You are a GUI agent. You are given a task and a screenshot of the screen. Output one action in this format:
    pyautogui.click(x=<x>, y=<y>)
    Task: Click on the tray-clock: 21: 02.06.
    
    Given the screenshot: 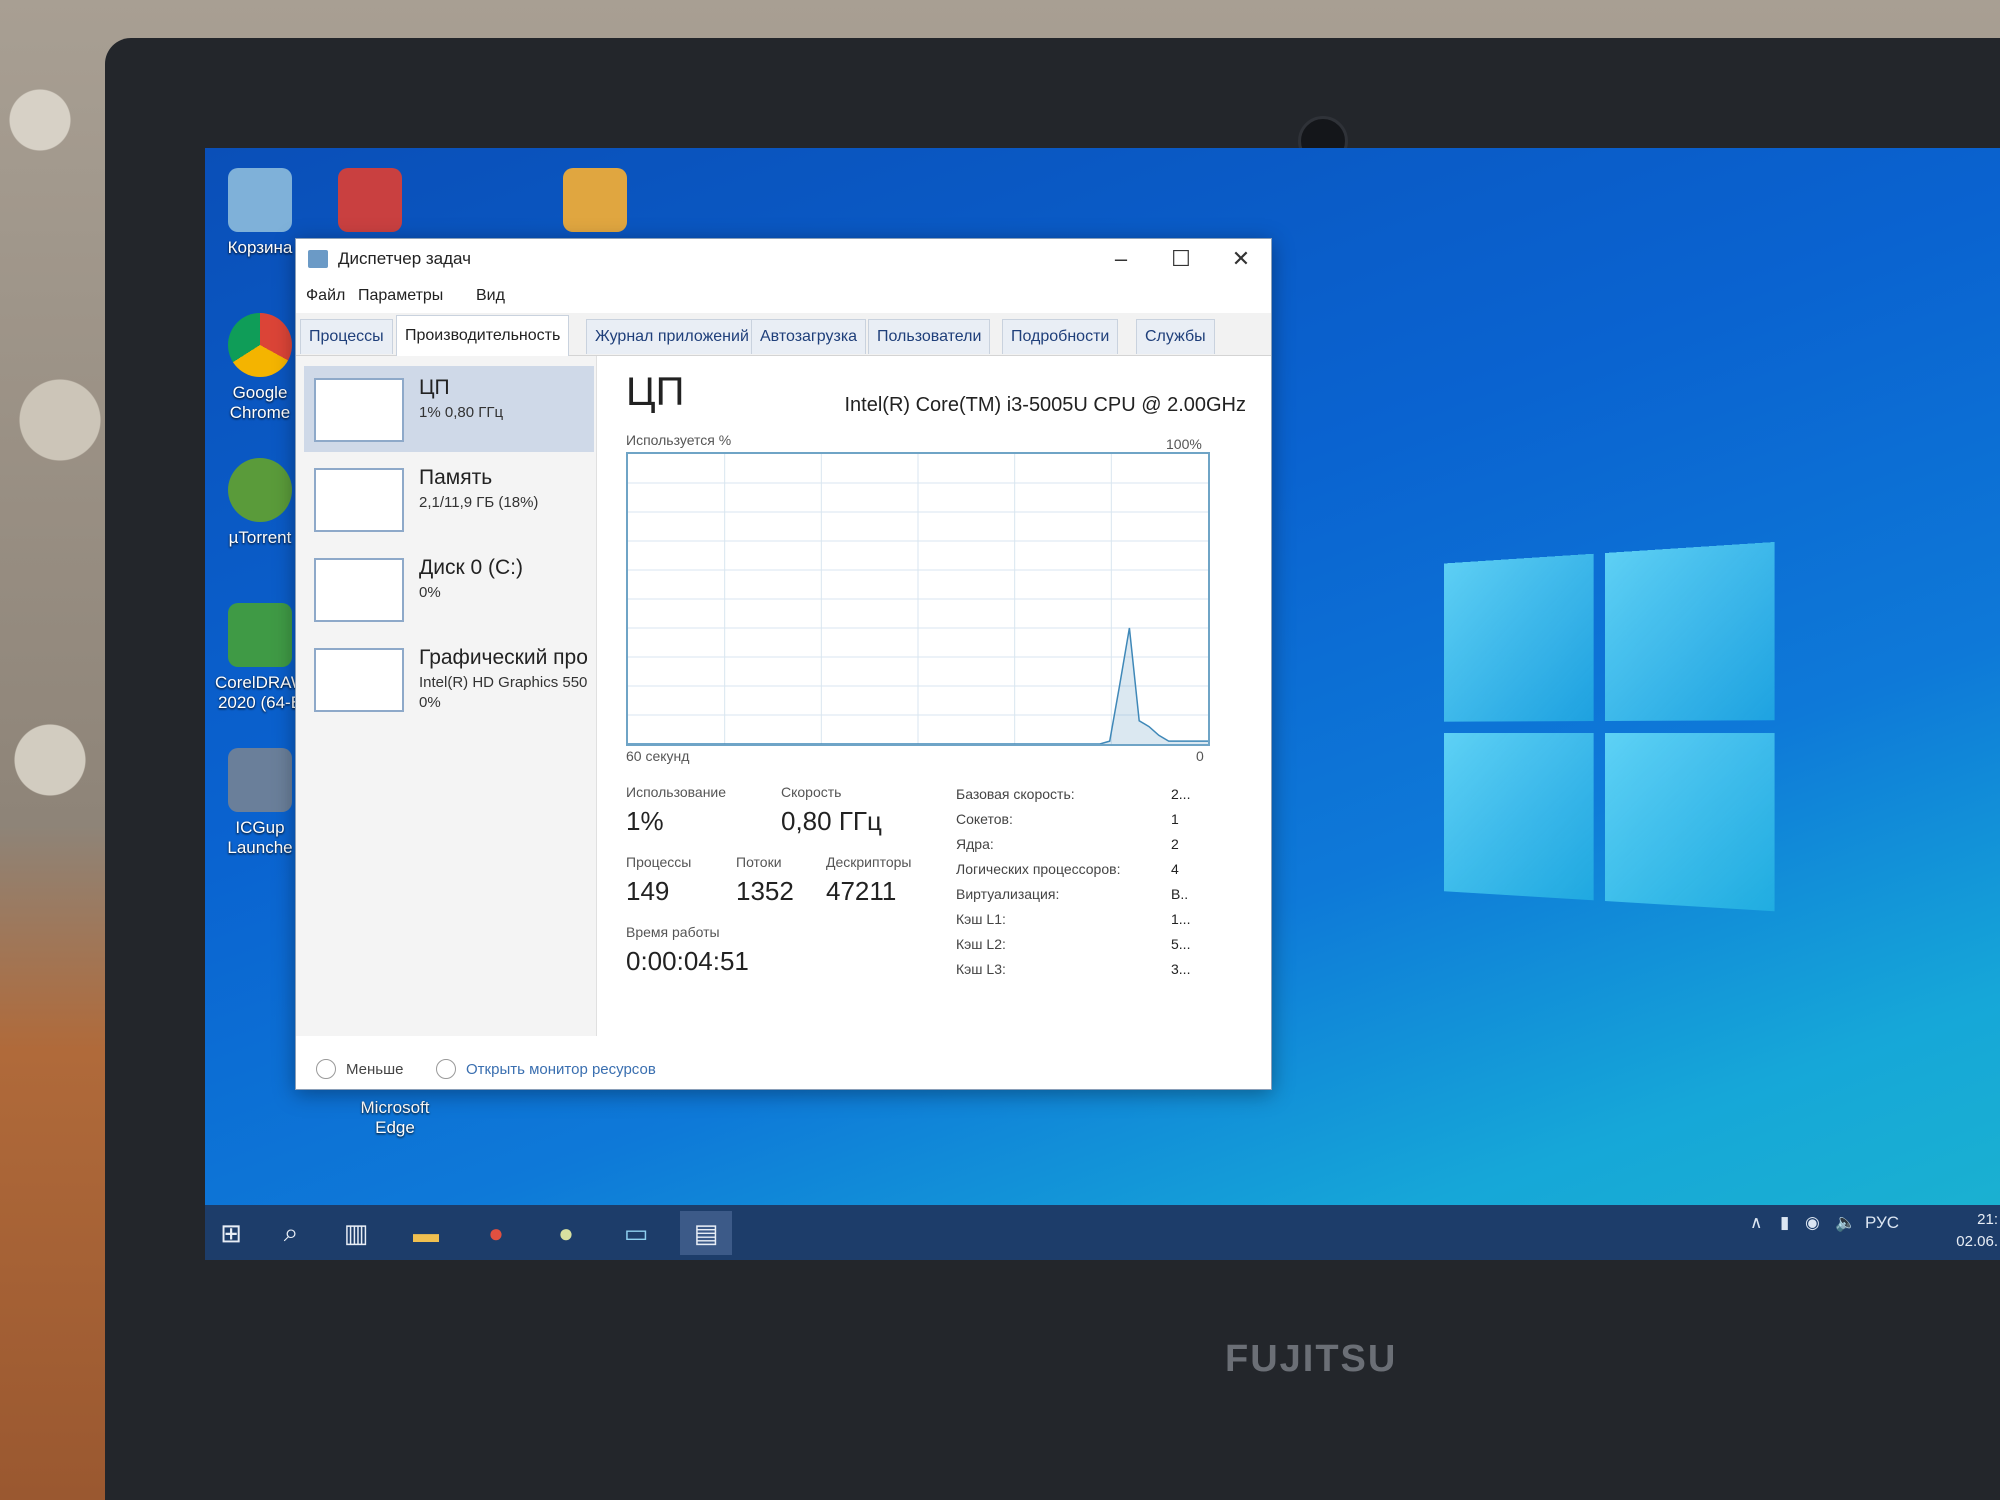 What is the action you would take?
    pyautogui.click(x=1977, y=1231)
    